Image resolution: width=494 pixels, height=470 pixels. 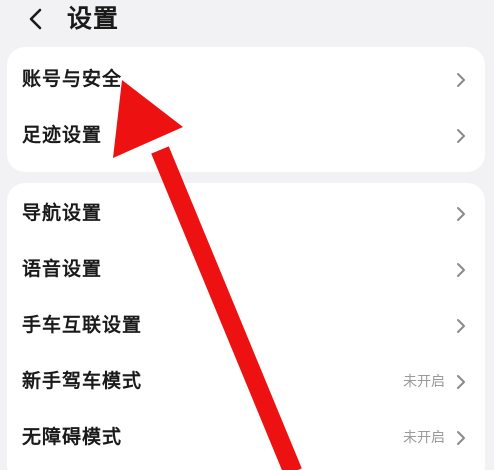 What do you see at coordinates (247, 20) in the screenshot?
I see `header-bar: 设置` at bounding box center [247, 20].